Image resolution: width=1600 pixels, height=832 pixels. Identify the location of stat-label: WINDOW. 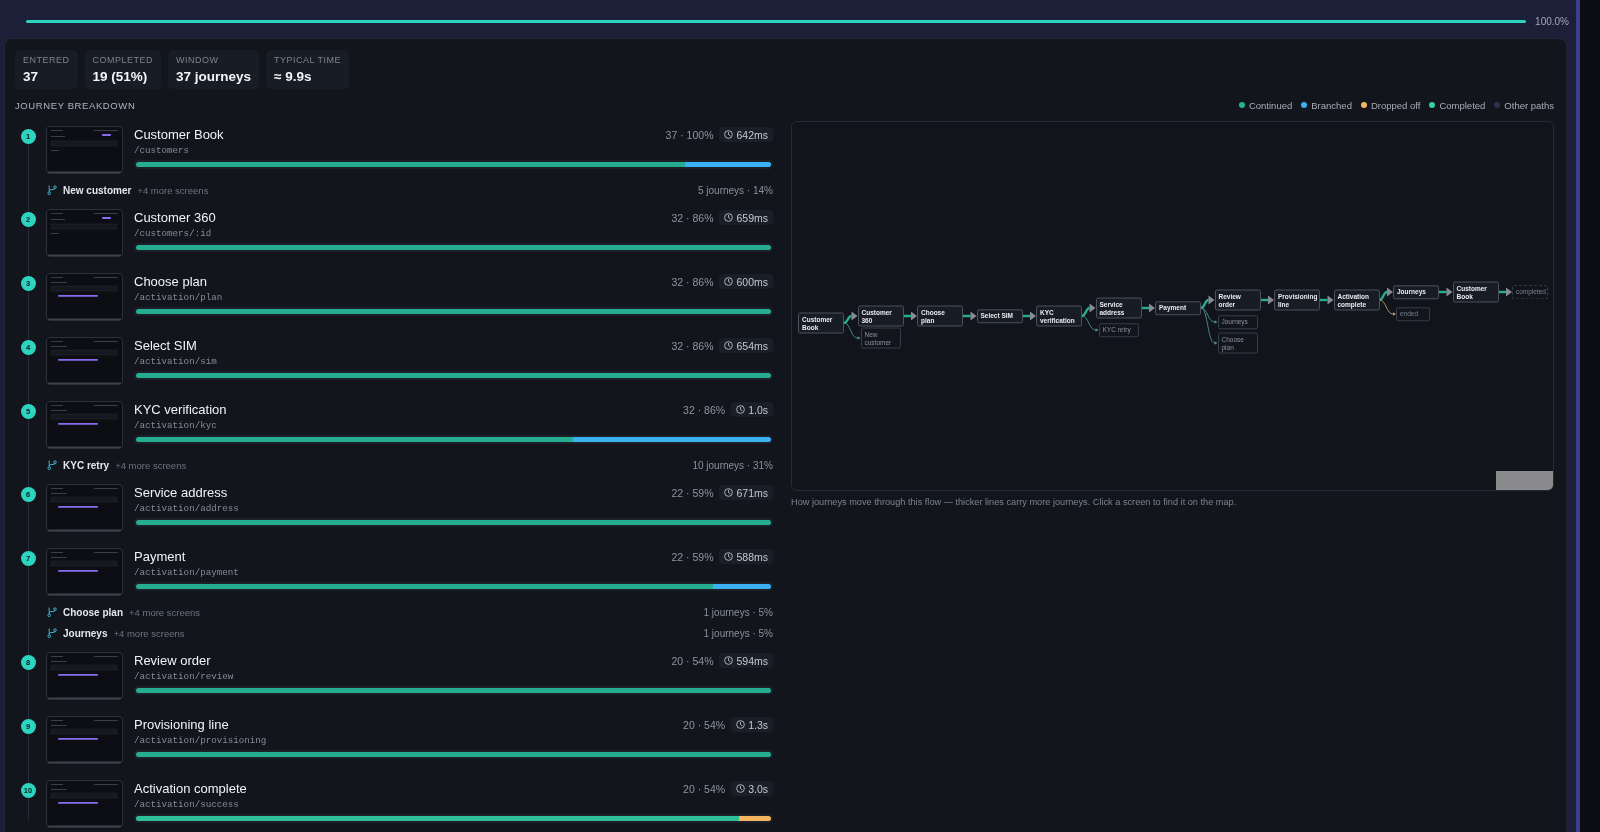
(198, 60).